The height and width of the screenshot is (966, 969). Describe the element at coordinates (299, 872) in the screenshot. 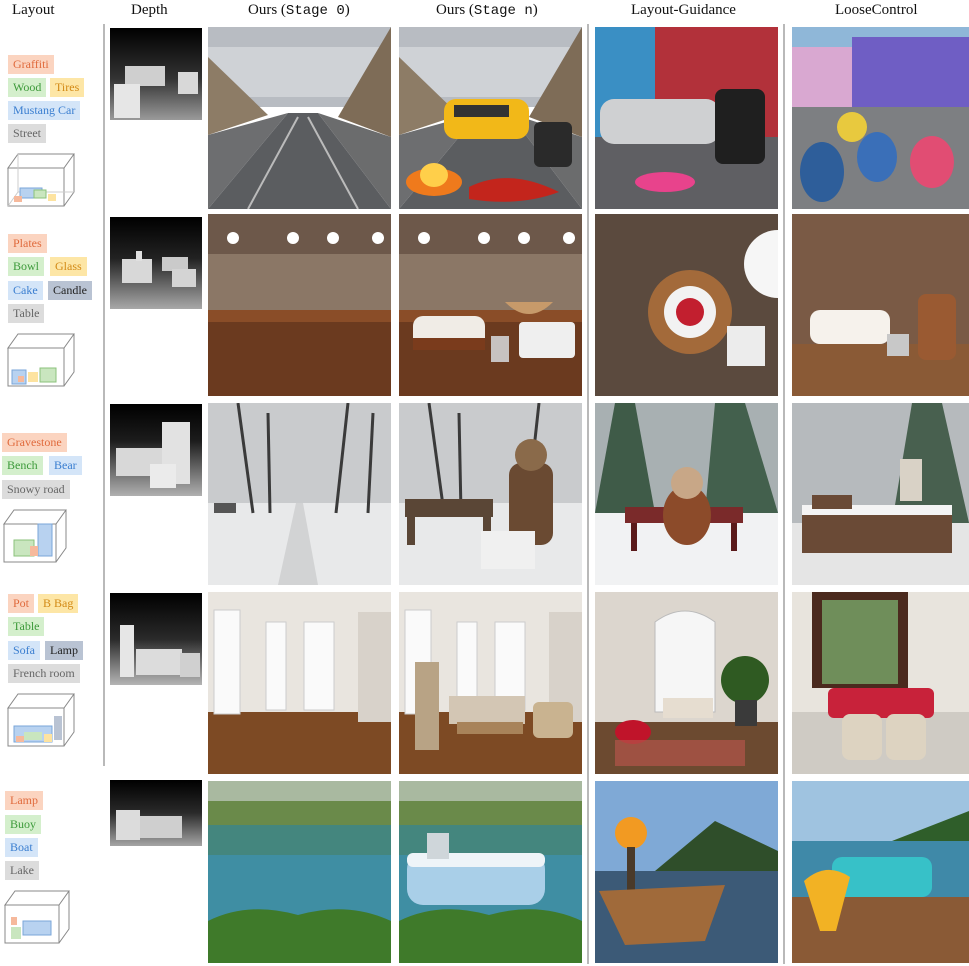

I see `image-lake-stage0` at that location.